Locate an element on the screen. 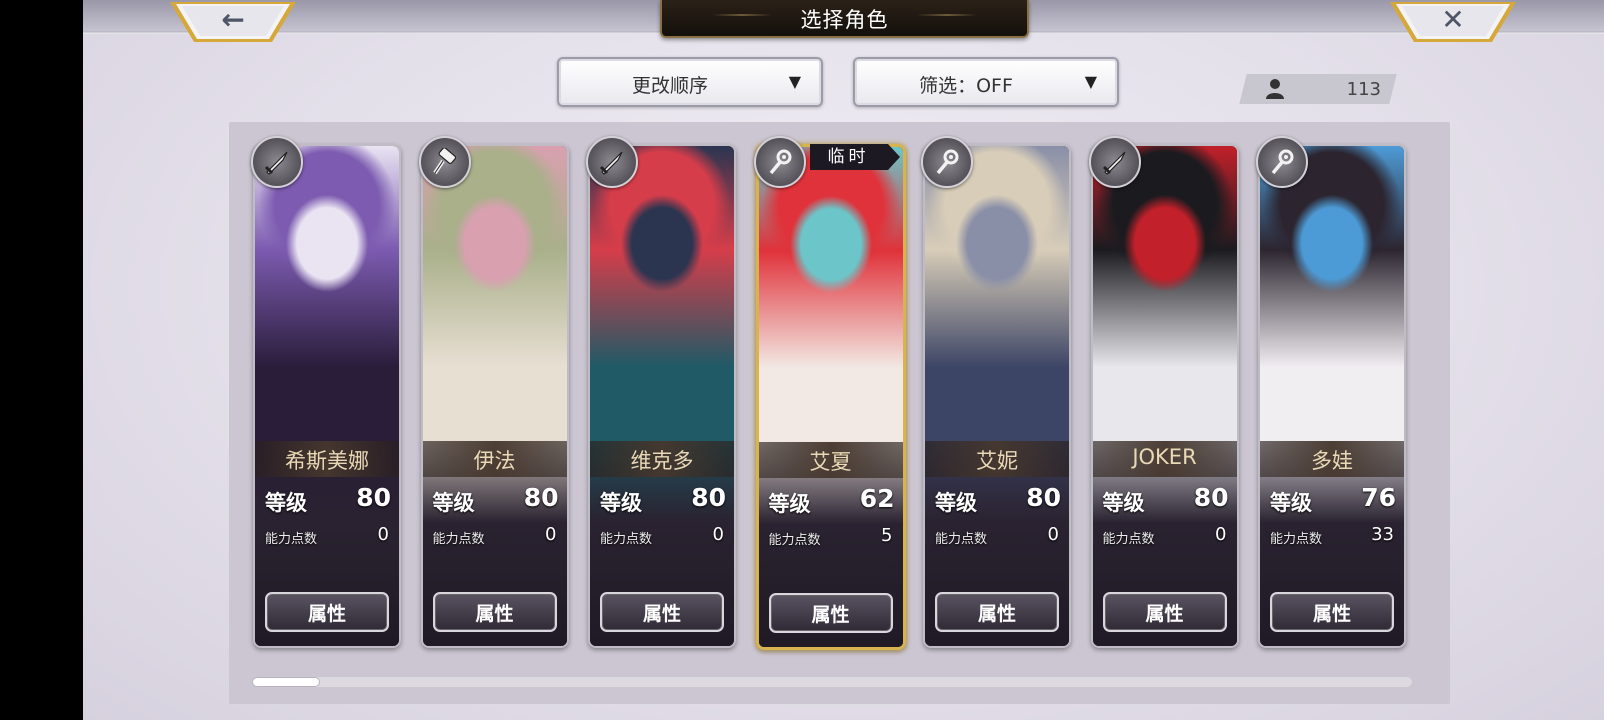 The height and width of the screenshot is (720, 1604). character-name: 多娃 is located at coordinates (1332, 461).